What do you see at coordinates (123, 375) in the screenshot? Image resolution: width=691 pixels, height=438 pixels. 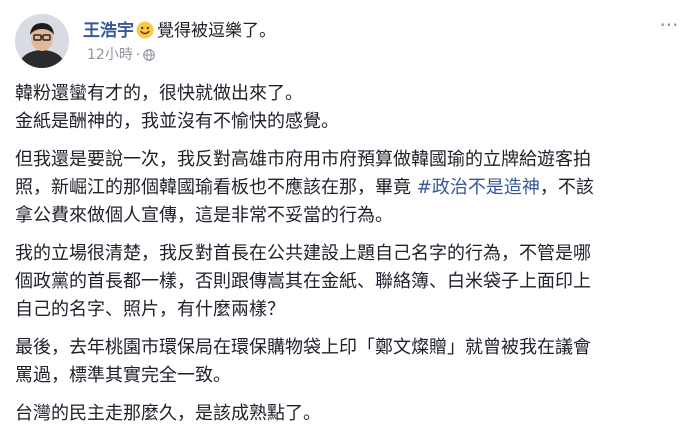 I see `line: 罵過，標準其實完全一致。` at bounding box center [123, 375].